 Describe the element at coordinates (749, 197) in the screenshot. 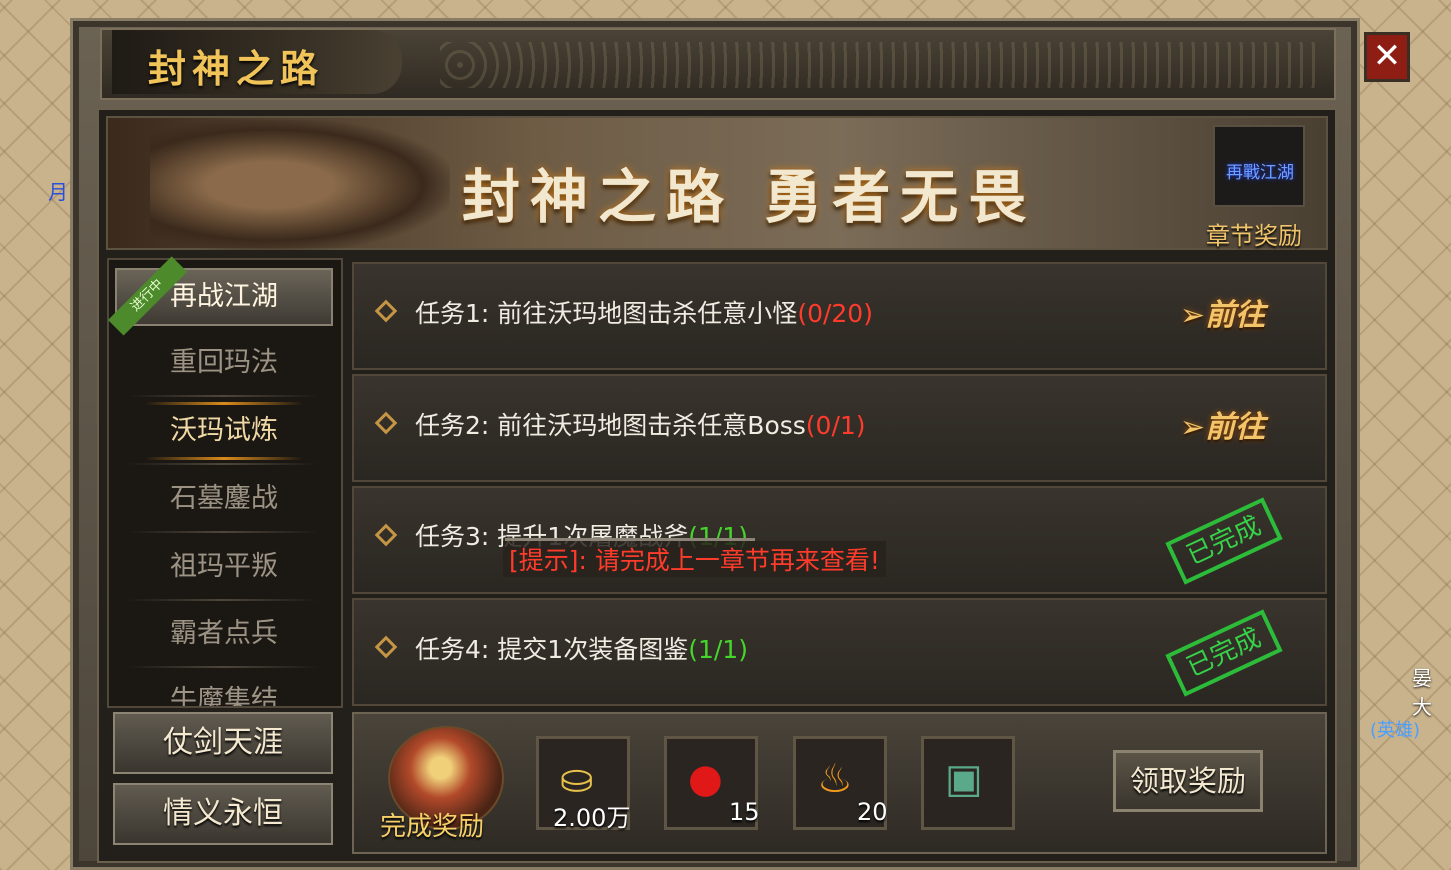

I see `banner-slogan: 封神之路 勇者无畏` at that location.